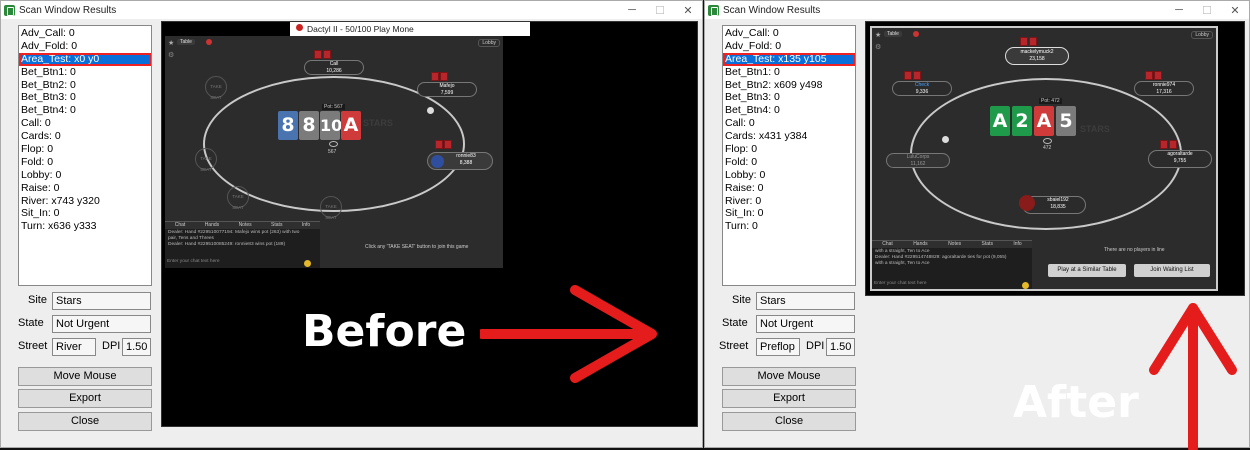 The height and width of the screenshot is (450, 1250). What do you see at coordinates (1027, 203) in the screenshot?
I see `avatar` at bounding box center [1027, 203].